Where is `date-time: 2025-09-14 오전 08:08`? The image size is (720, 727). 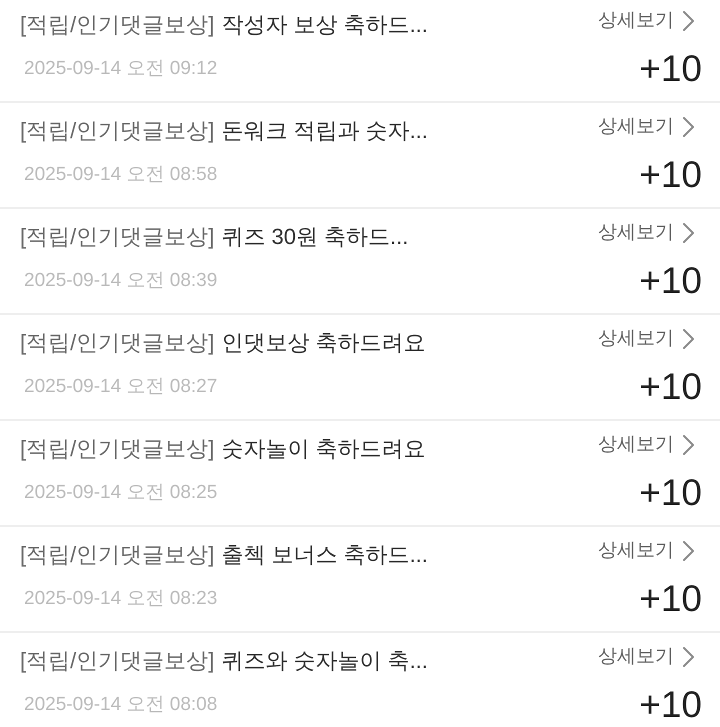 date-time: 2025-09-14 오전 08:08 is located at coordinates (121, 704).